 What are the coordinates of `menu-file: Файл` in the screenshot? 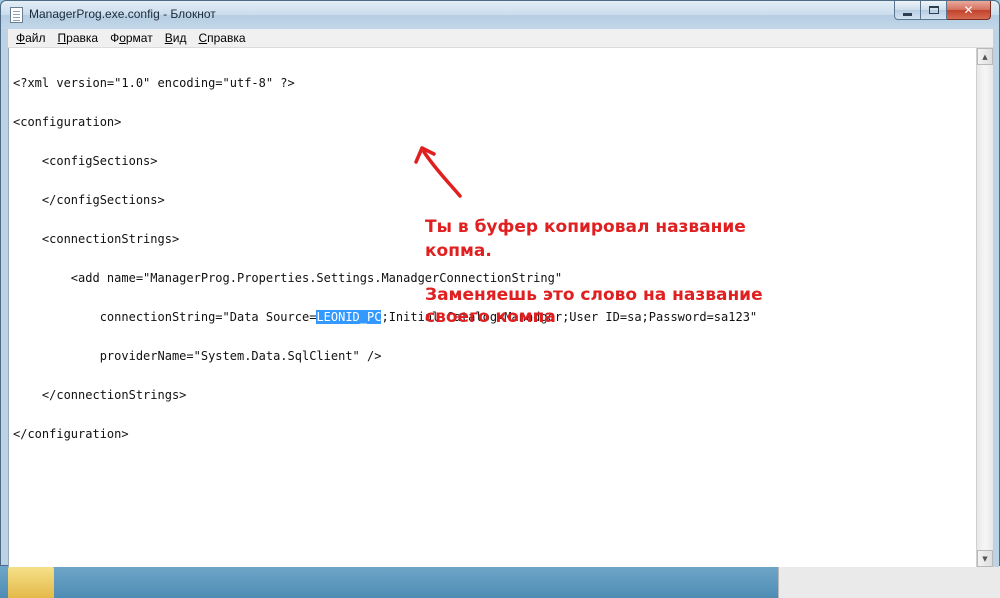 It's located at (31, 38).